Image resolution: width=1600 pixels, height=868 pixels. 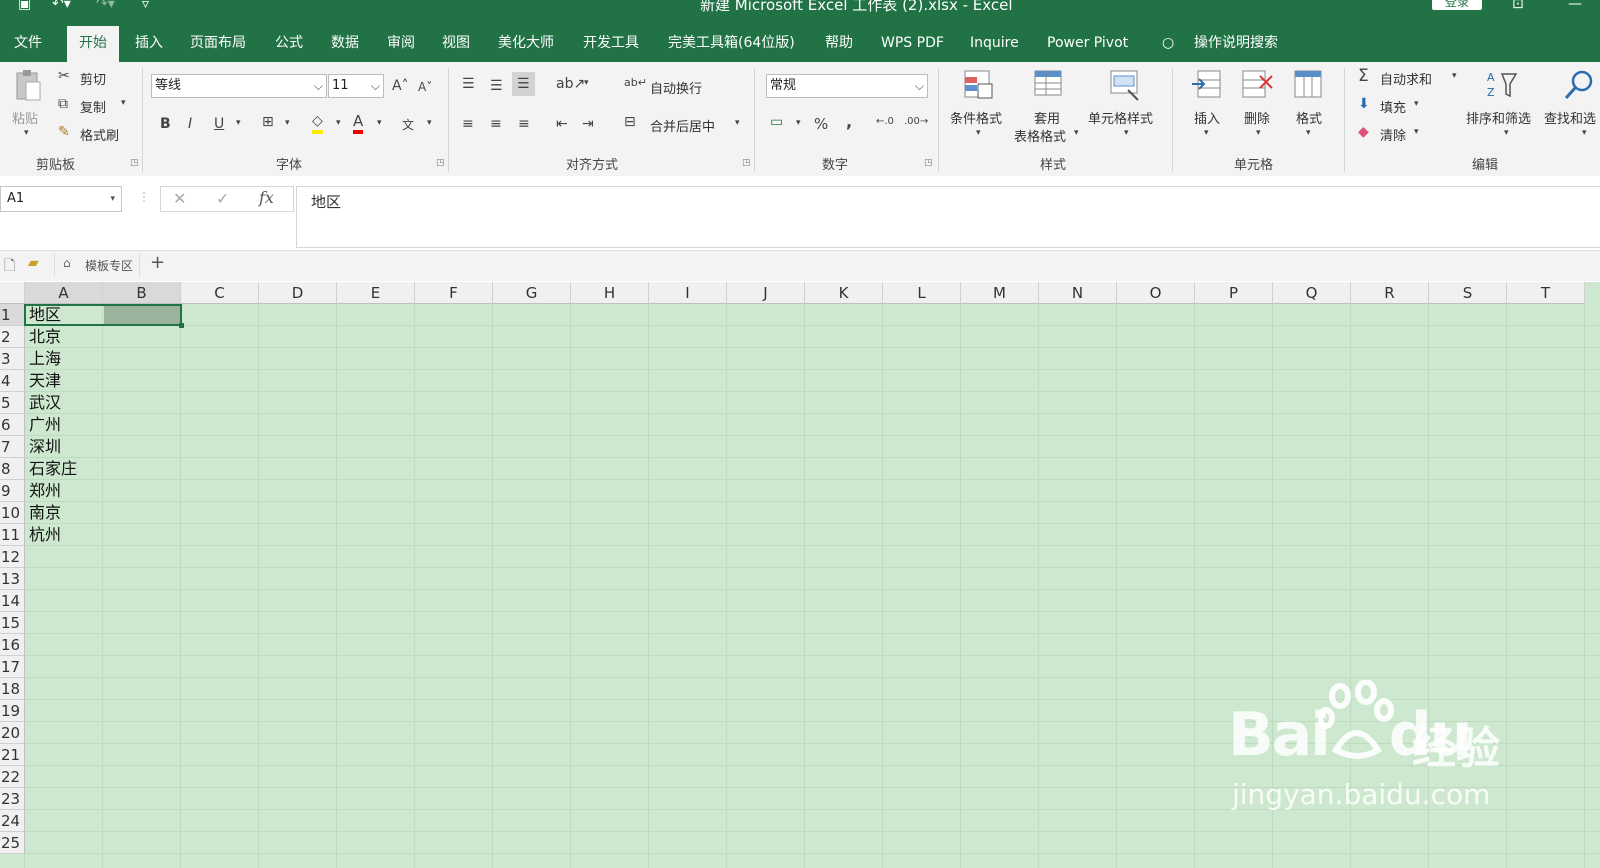 What do you see at coordinates (994, 43) in the screenshot?
I see `tab-inquire: Inquire` at bounding box center [994, 43].